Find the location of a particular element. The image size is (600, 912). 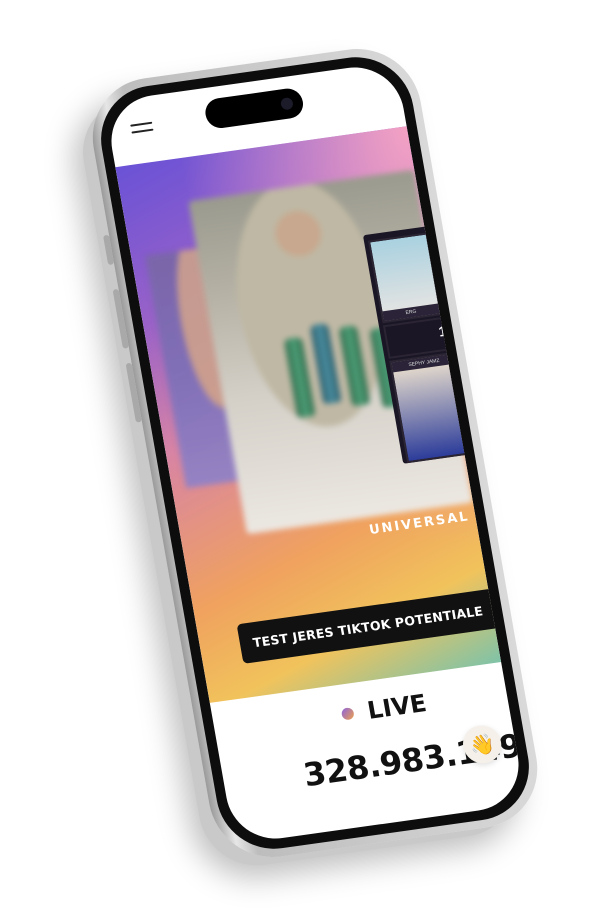

live-indicator: LIVE is located at coordinates (384, 708).